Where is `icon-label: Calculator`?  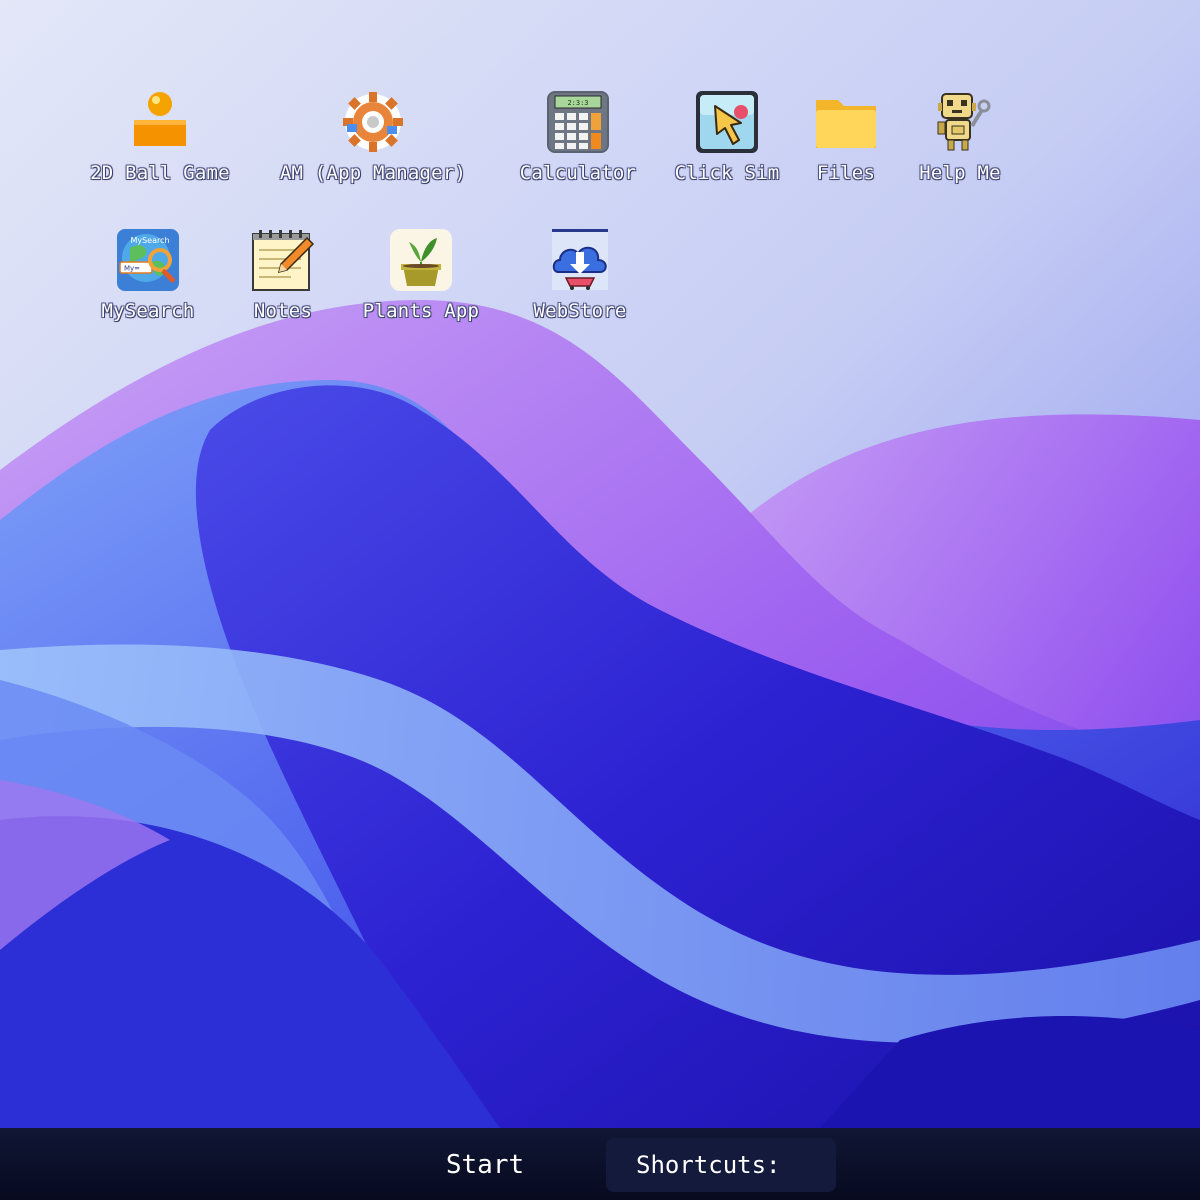 icon-label: Calculator is located at coordinates (578, 173).